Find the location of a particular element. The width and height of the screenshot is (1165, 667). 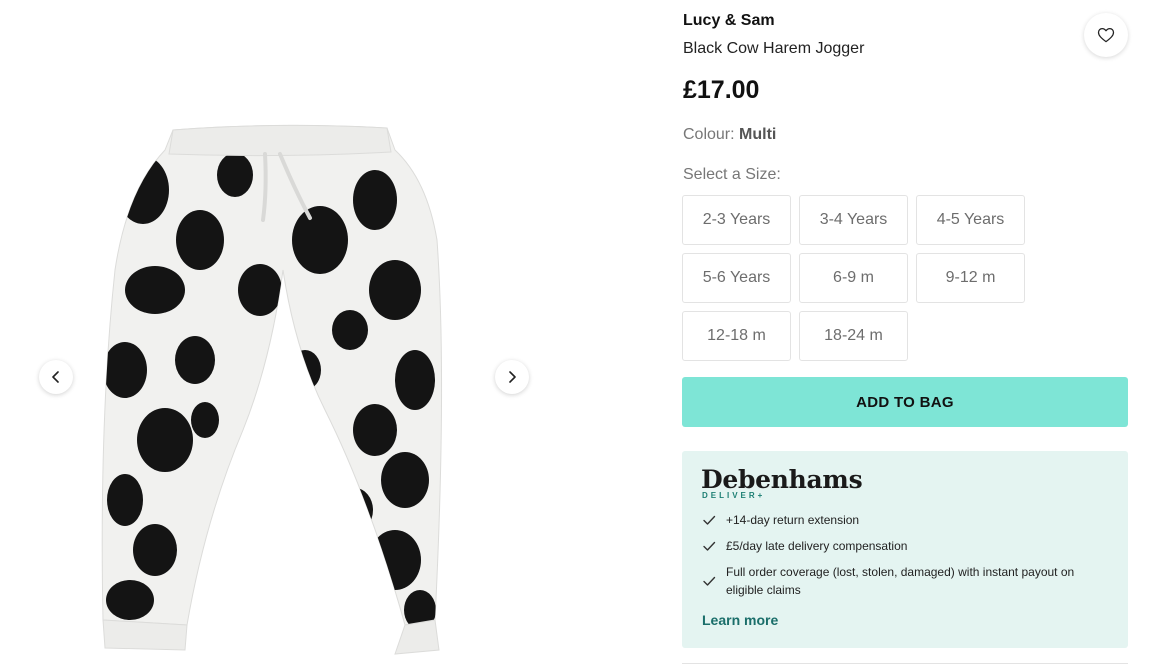

wishlist-button is located at coordinates (1106, 35).